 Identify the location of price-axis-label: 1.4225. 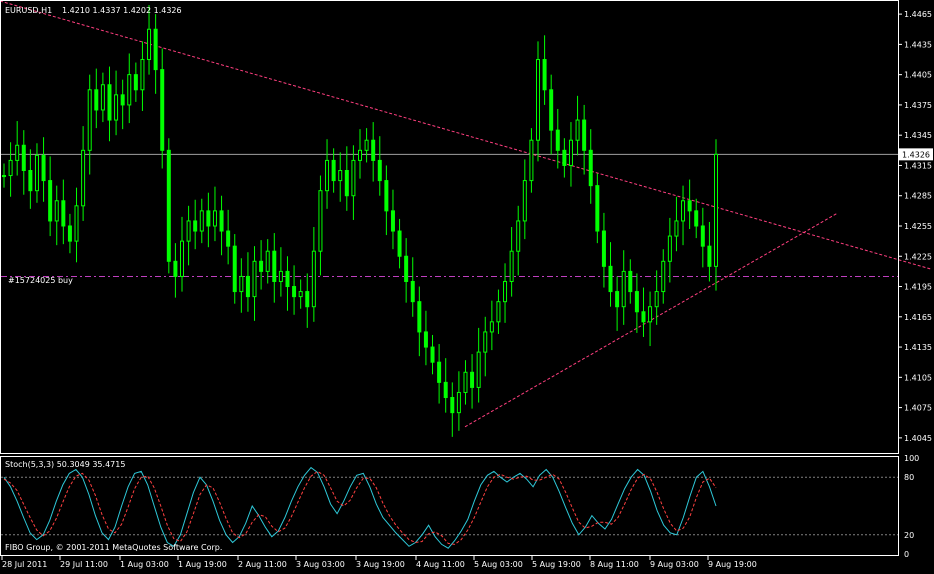
(918, 256).